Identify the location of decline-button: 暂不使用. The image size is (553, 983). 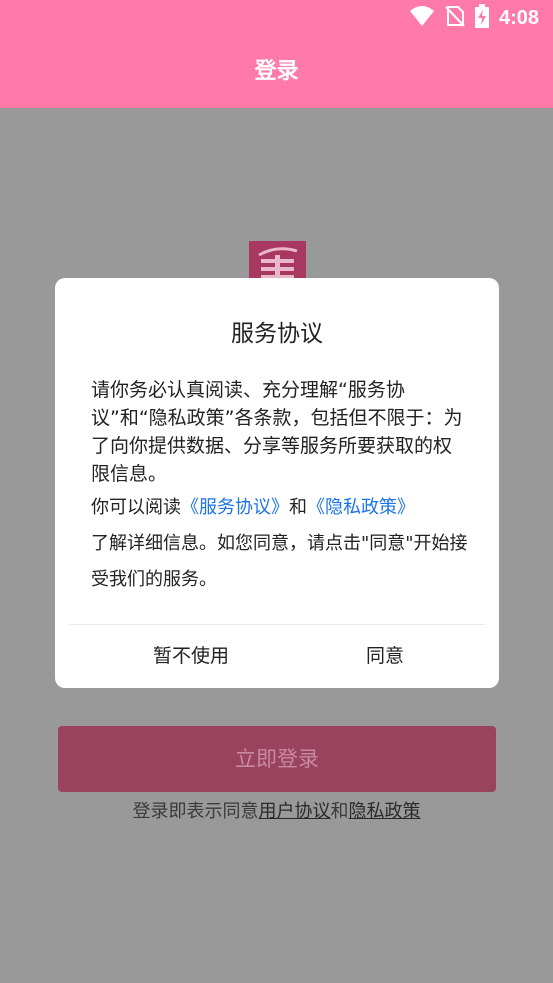
(191, 656).